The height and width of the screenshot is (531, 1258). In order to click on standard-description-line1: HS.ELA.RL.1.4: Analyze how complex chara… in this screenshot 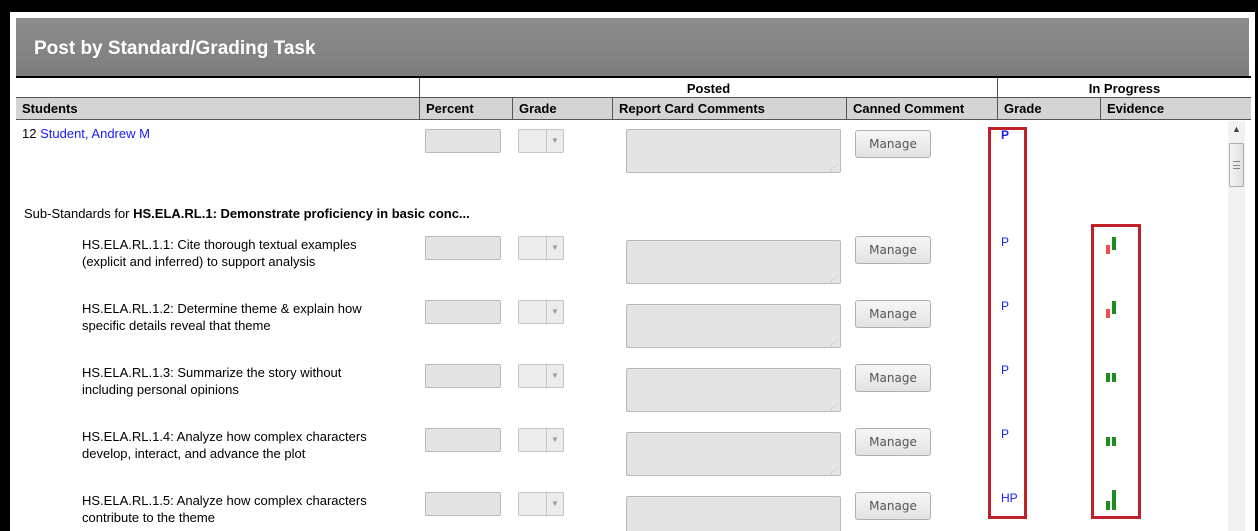, I will do `click(224, 436)`.